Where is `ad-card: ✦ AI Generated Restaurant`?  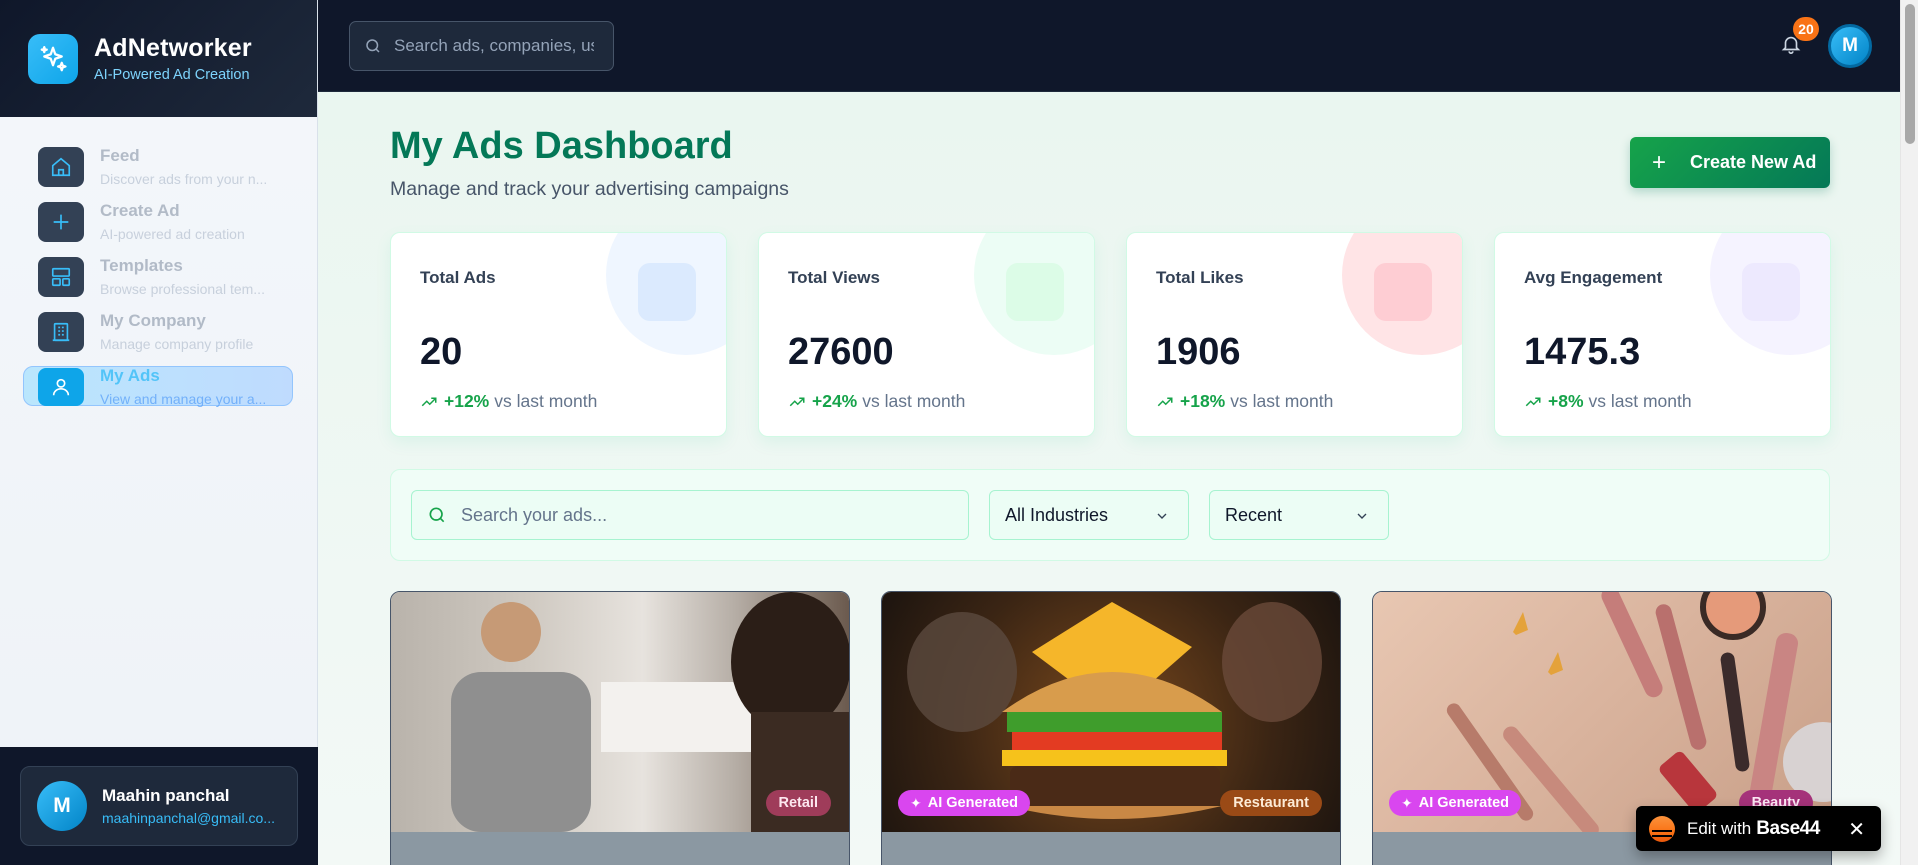 ad-card: ✦ AI Generated Restaurant is located at coordinates (1111, 728).